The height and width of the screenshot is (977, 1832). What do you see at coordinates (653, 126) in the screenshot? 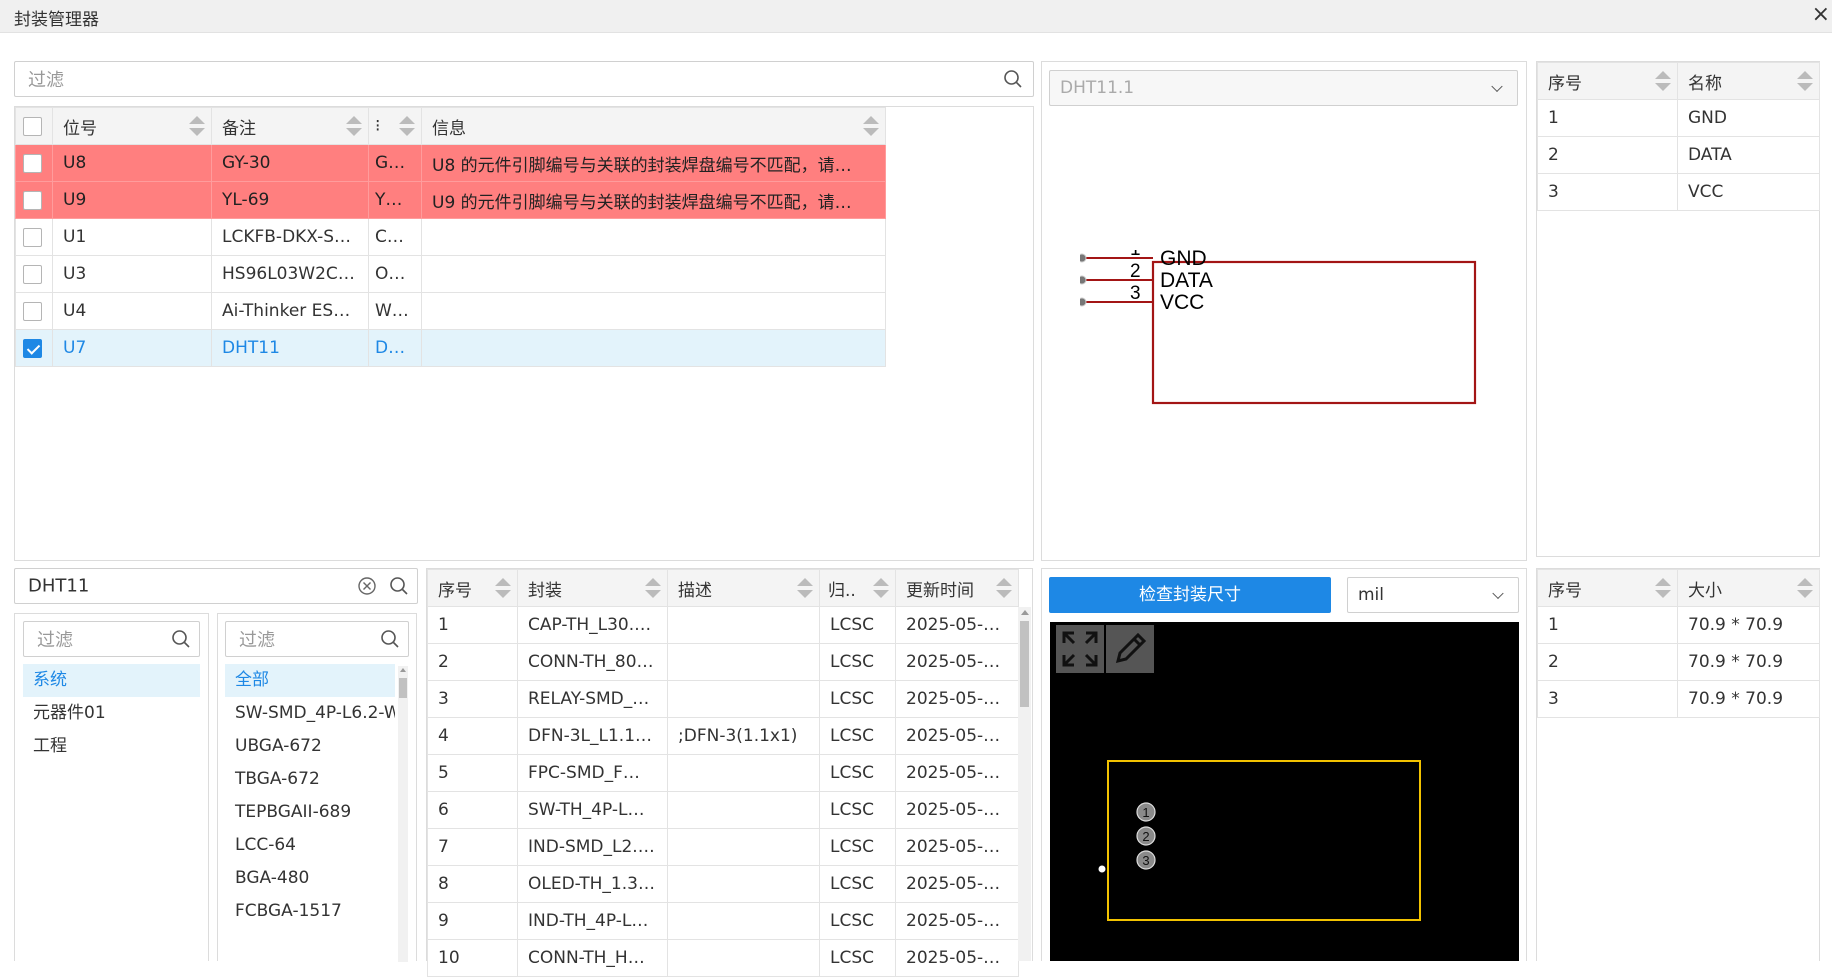
I see `col-info: 信息` at bounding box center [653, 126].